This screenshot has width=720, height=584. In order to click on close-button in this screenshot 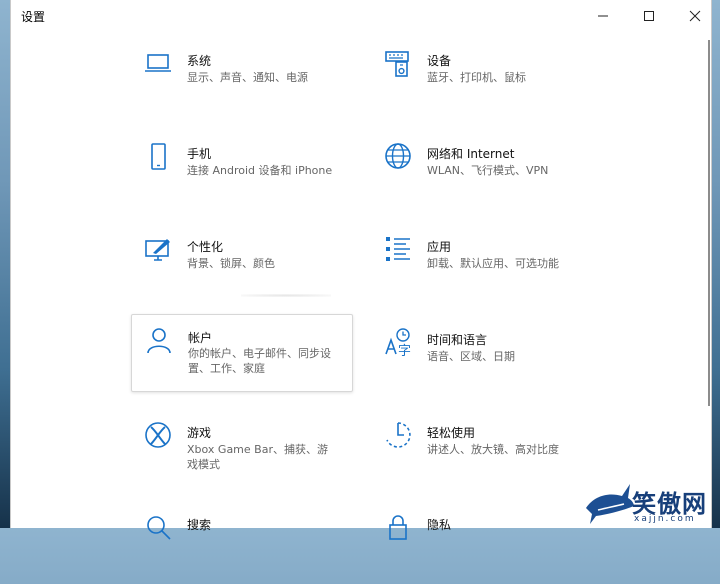, I will do `click(695, 16)`.